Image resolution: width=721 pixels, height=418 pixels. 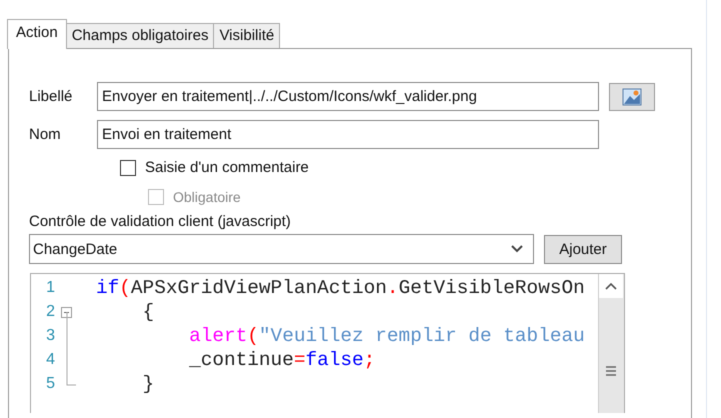 What do you see at coordinates (128, 168) in the screenshot?
I see `checkbox` at bounding box center [128, 168].